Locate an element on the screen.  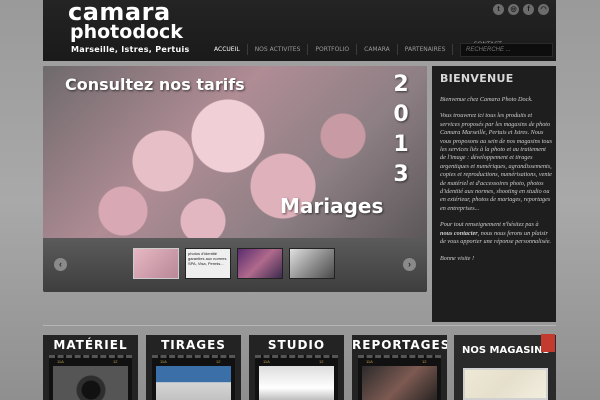
circle-icon: ◎ is located at coordinates (513, 9).